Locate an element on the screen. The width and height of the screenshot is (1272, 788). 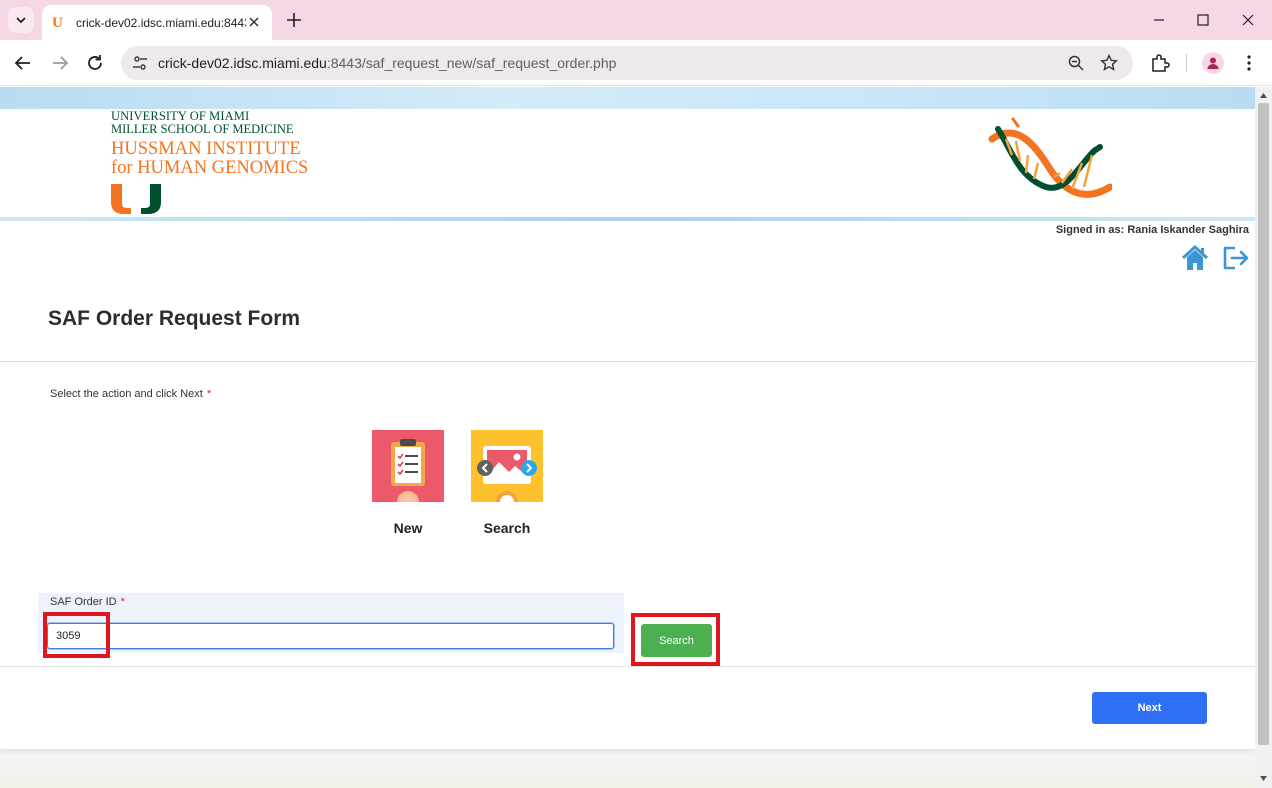
top-decor-band is located at coordinates (627, 98).